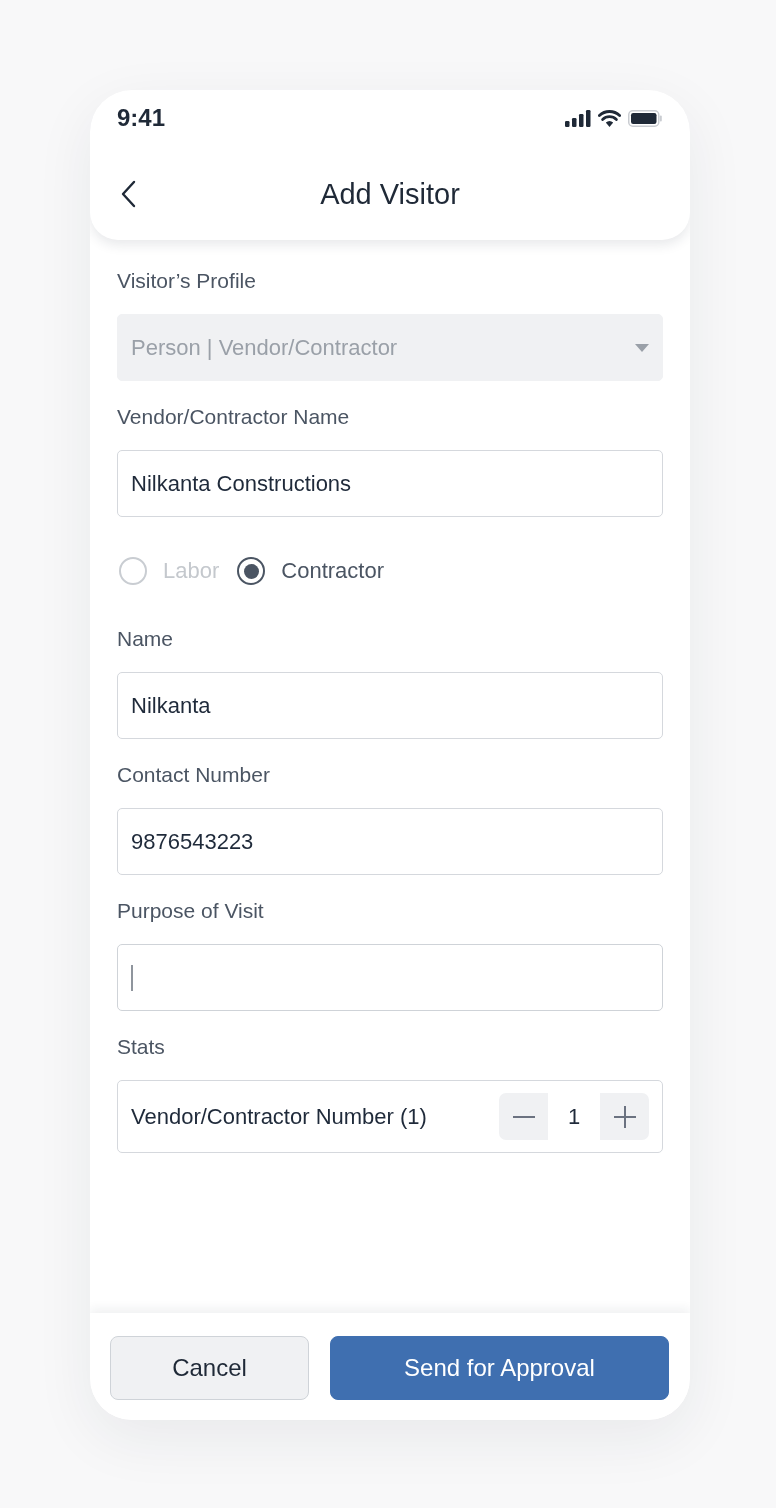  I want to click on signal-icon, so click(578, 118).